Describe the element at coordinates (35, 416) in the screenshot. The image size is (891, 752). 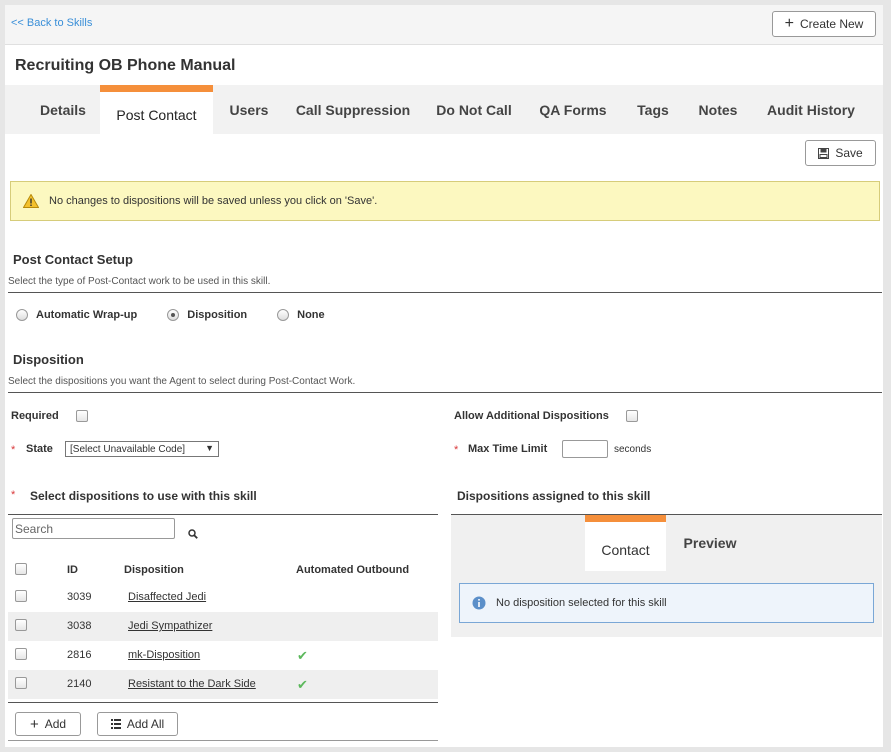
I see `required-label: Required` at that location.